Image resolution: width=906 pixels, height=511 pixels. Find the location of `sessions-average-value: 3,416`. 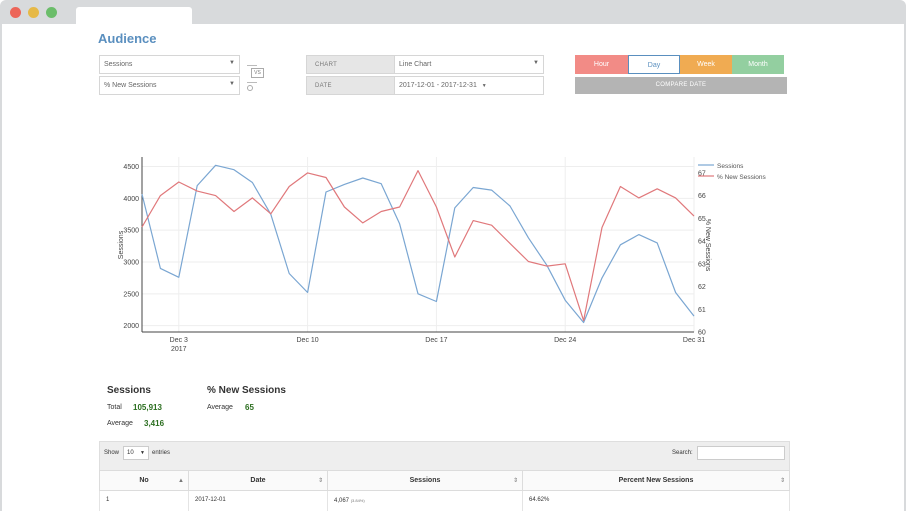

sessions-average-value: 3,416 is located at coordinates (154, 423).